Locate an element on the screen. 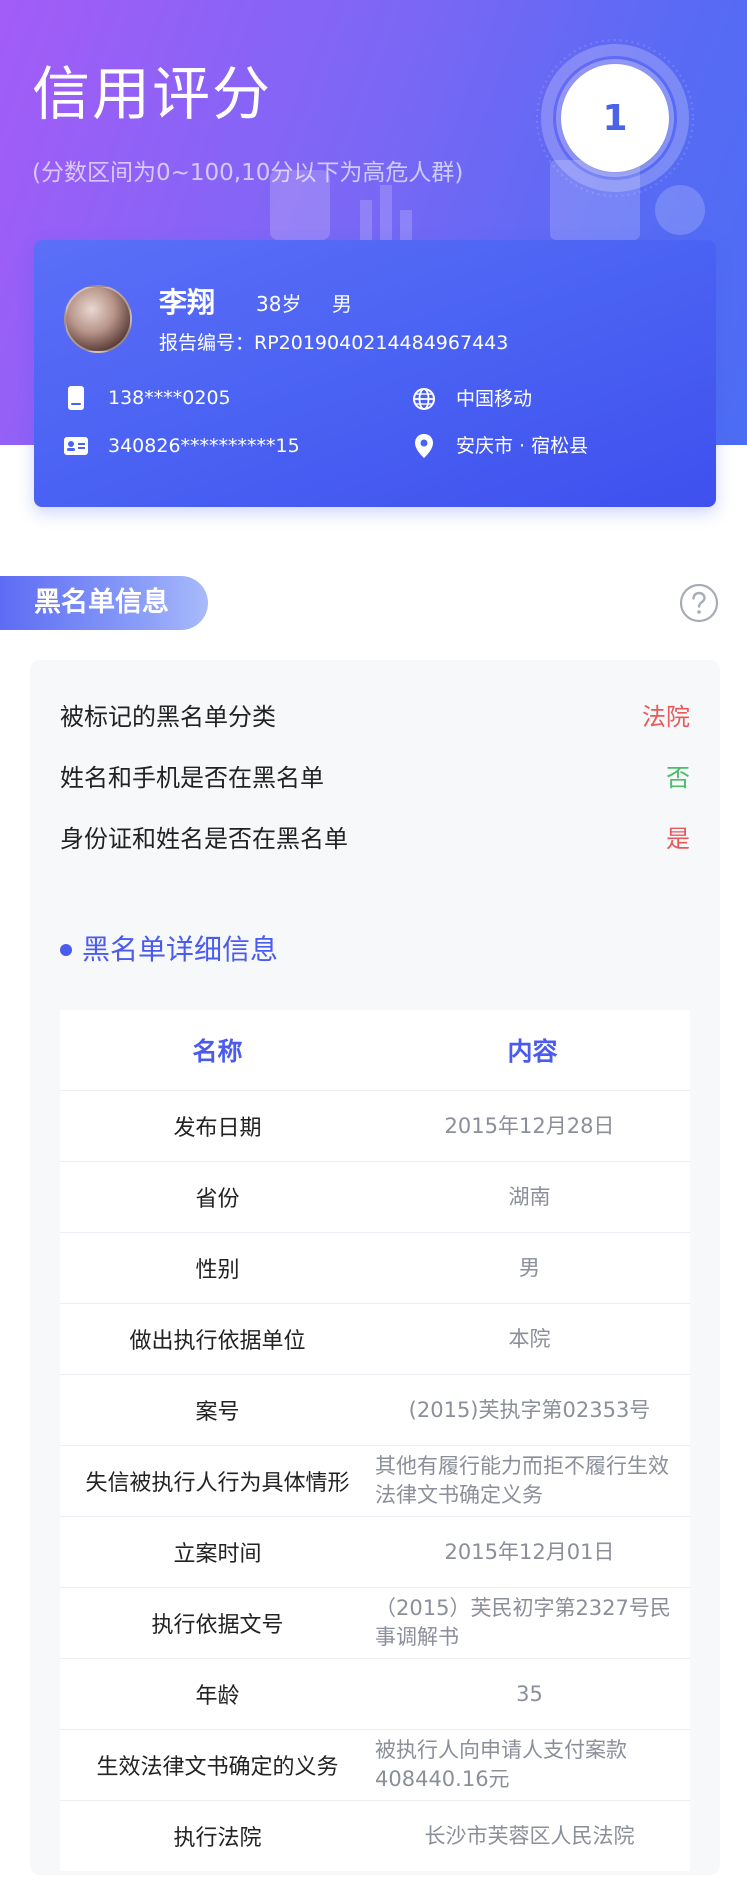 The image size is (747, 1880). score-gauge: 1 is located at coordinates (612, 121).